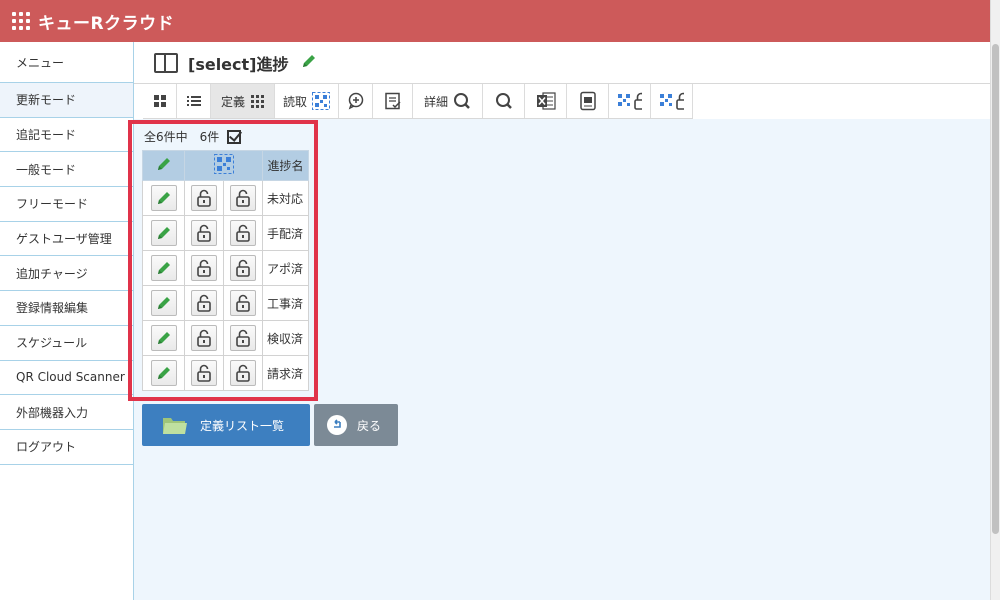 This screenshot has width=1000, height=600. I want to click on read-tab: 読取, so click(307, 101).